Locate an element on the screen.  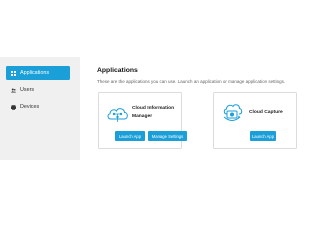
sidebar-item-label: Applications is located at coordinates (35, 73).